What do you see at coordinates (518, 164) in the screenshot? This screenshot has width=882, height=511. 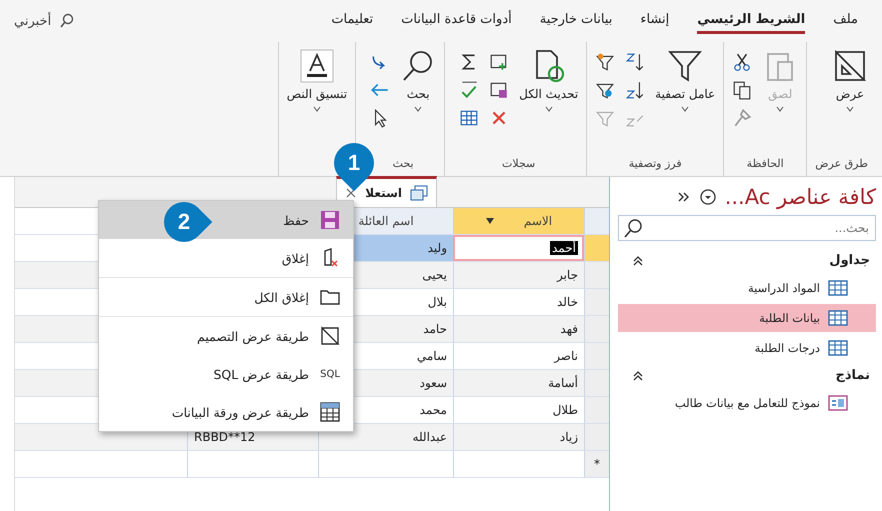 I see `group-label: سجلات` at bounding box center [518, 164].